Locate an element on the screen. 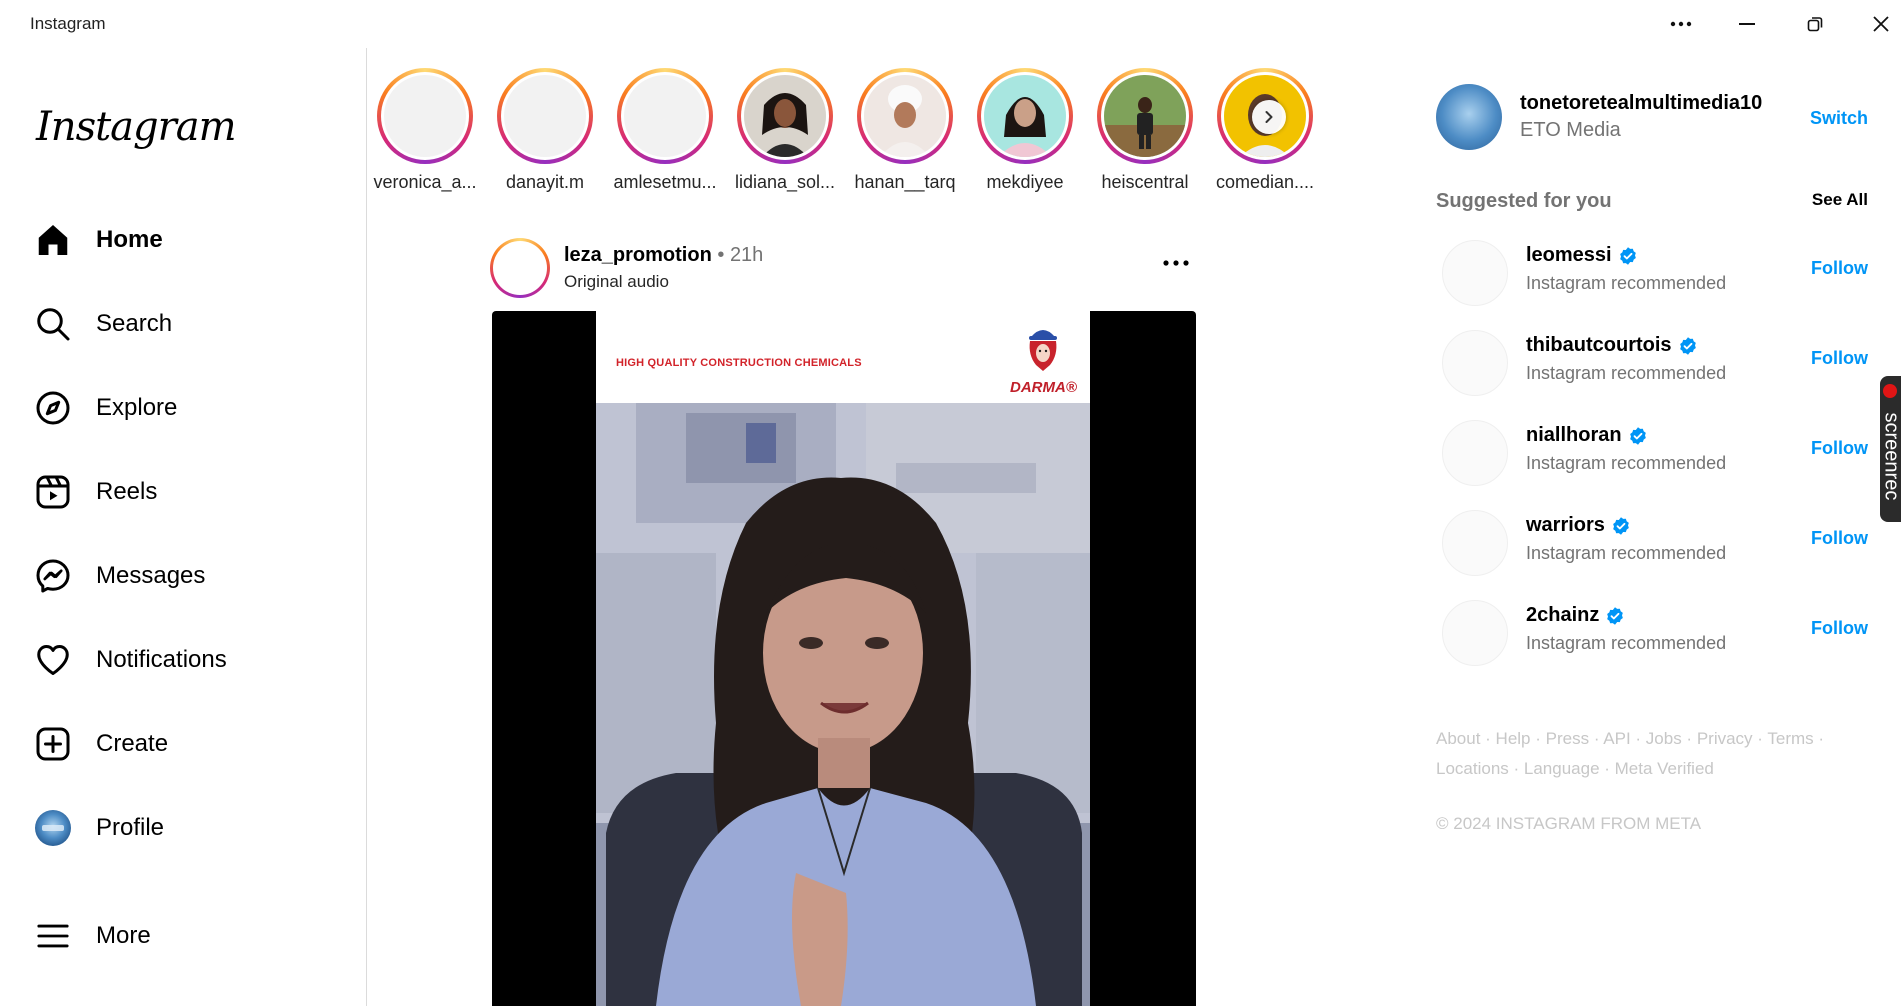 The height and width of the screenshot is (1006, 1901). suggestion-row: niallhoran Instagram recommended Follow is located at coordinates (1652, 453).